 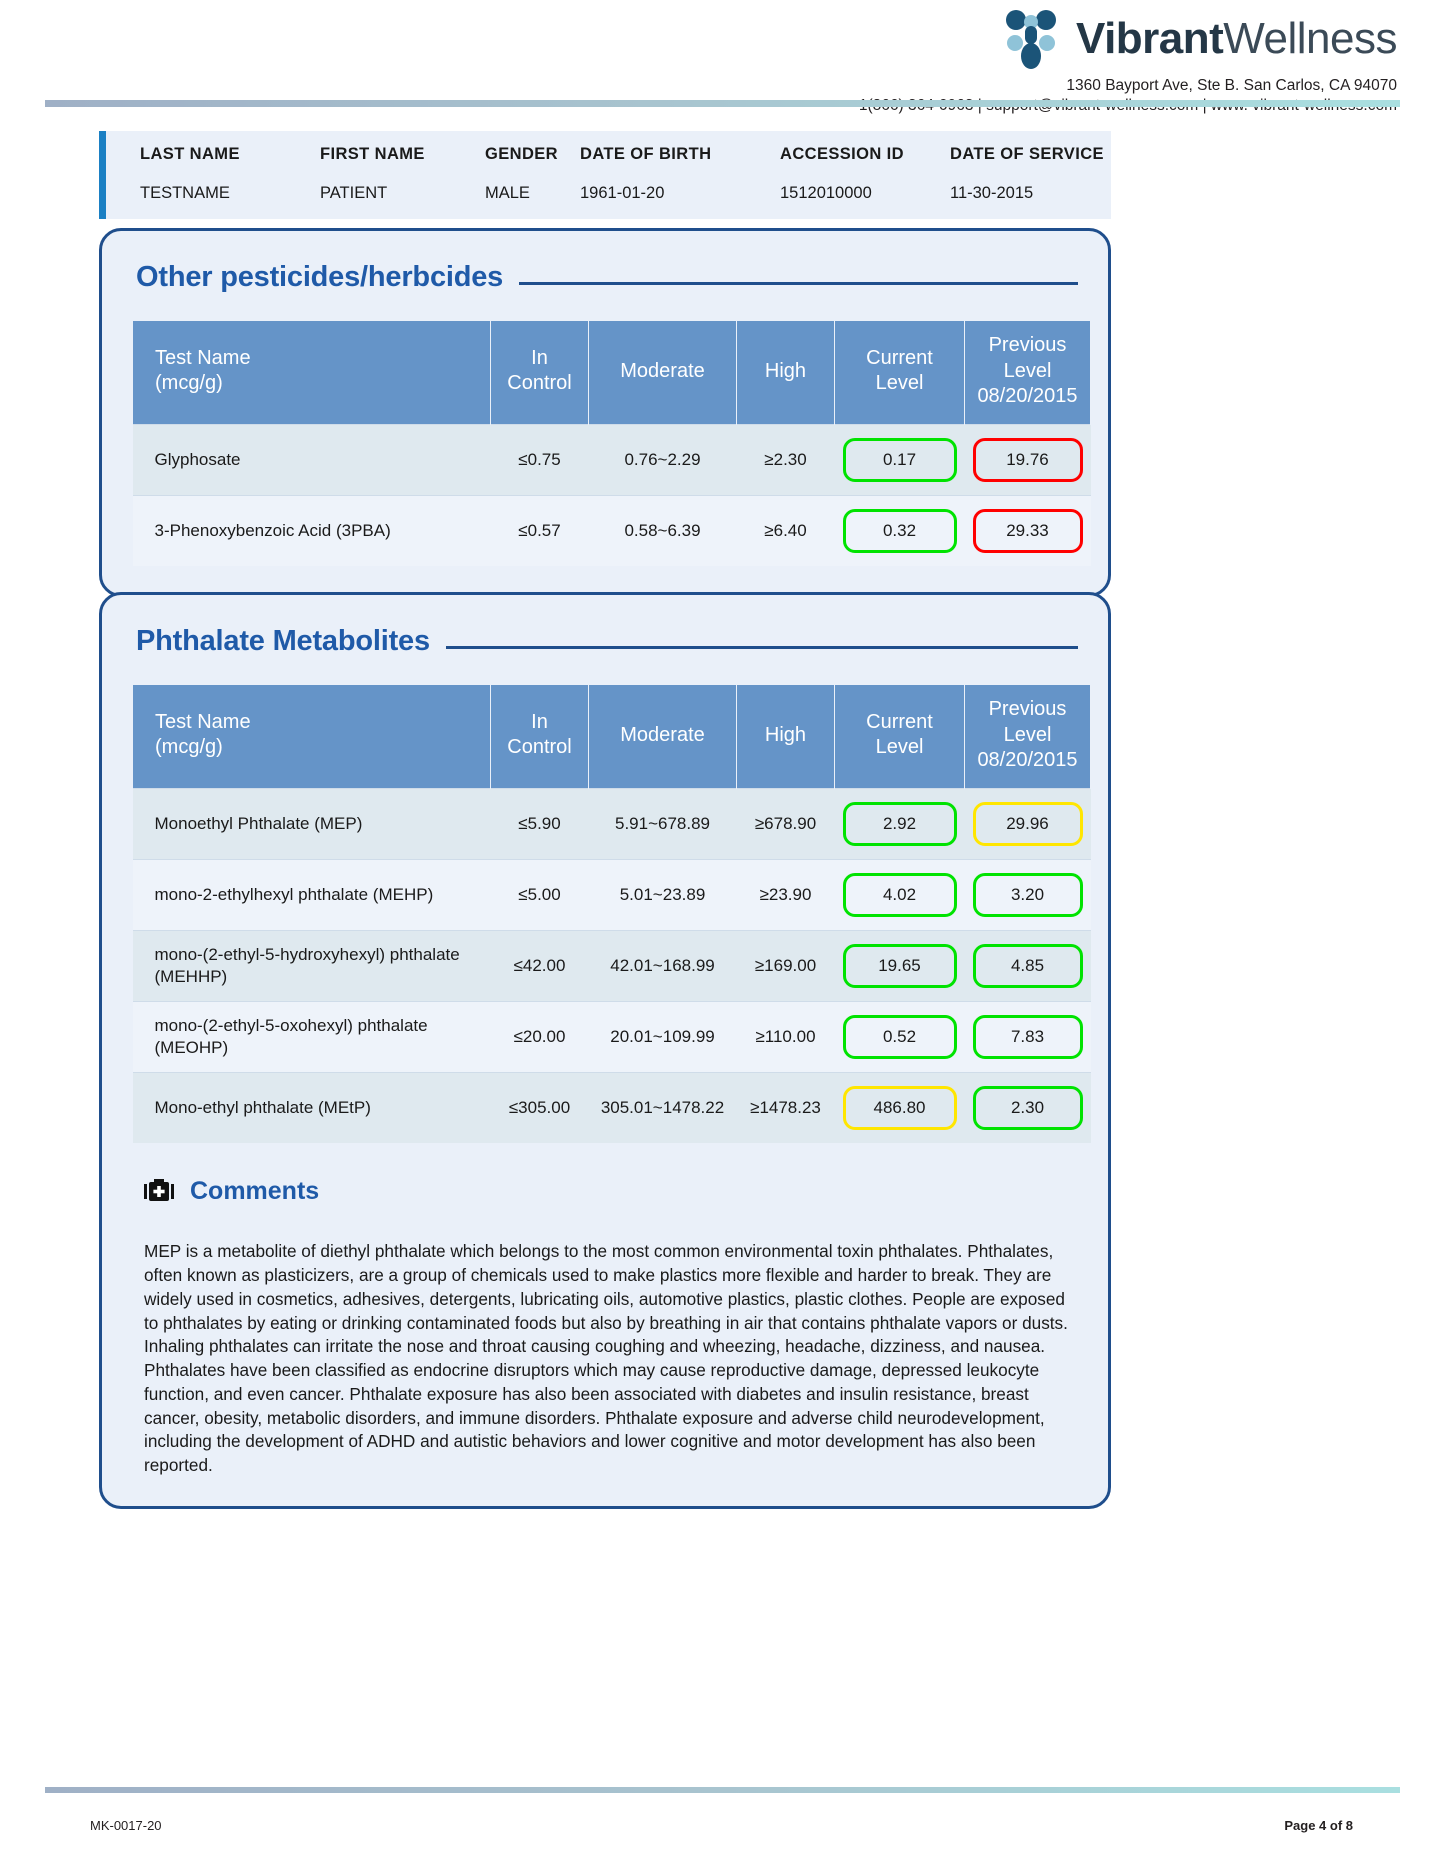 I want to click on comments-header: Comments, so click(x=611, y=1191).